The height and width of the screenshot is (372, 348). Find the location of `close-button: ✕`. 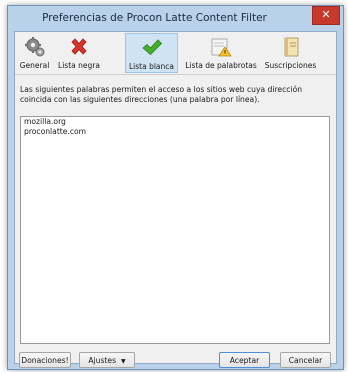

close-button: ✕ is located at coordinates (326, 15).